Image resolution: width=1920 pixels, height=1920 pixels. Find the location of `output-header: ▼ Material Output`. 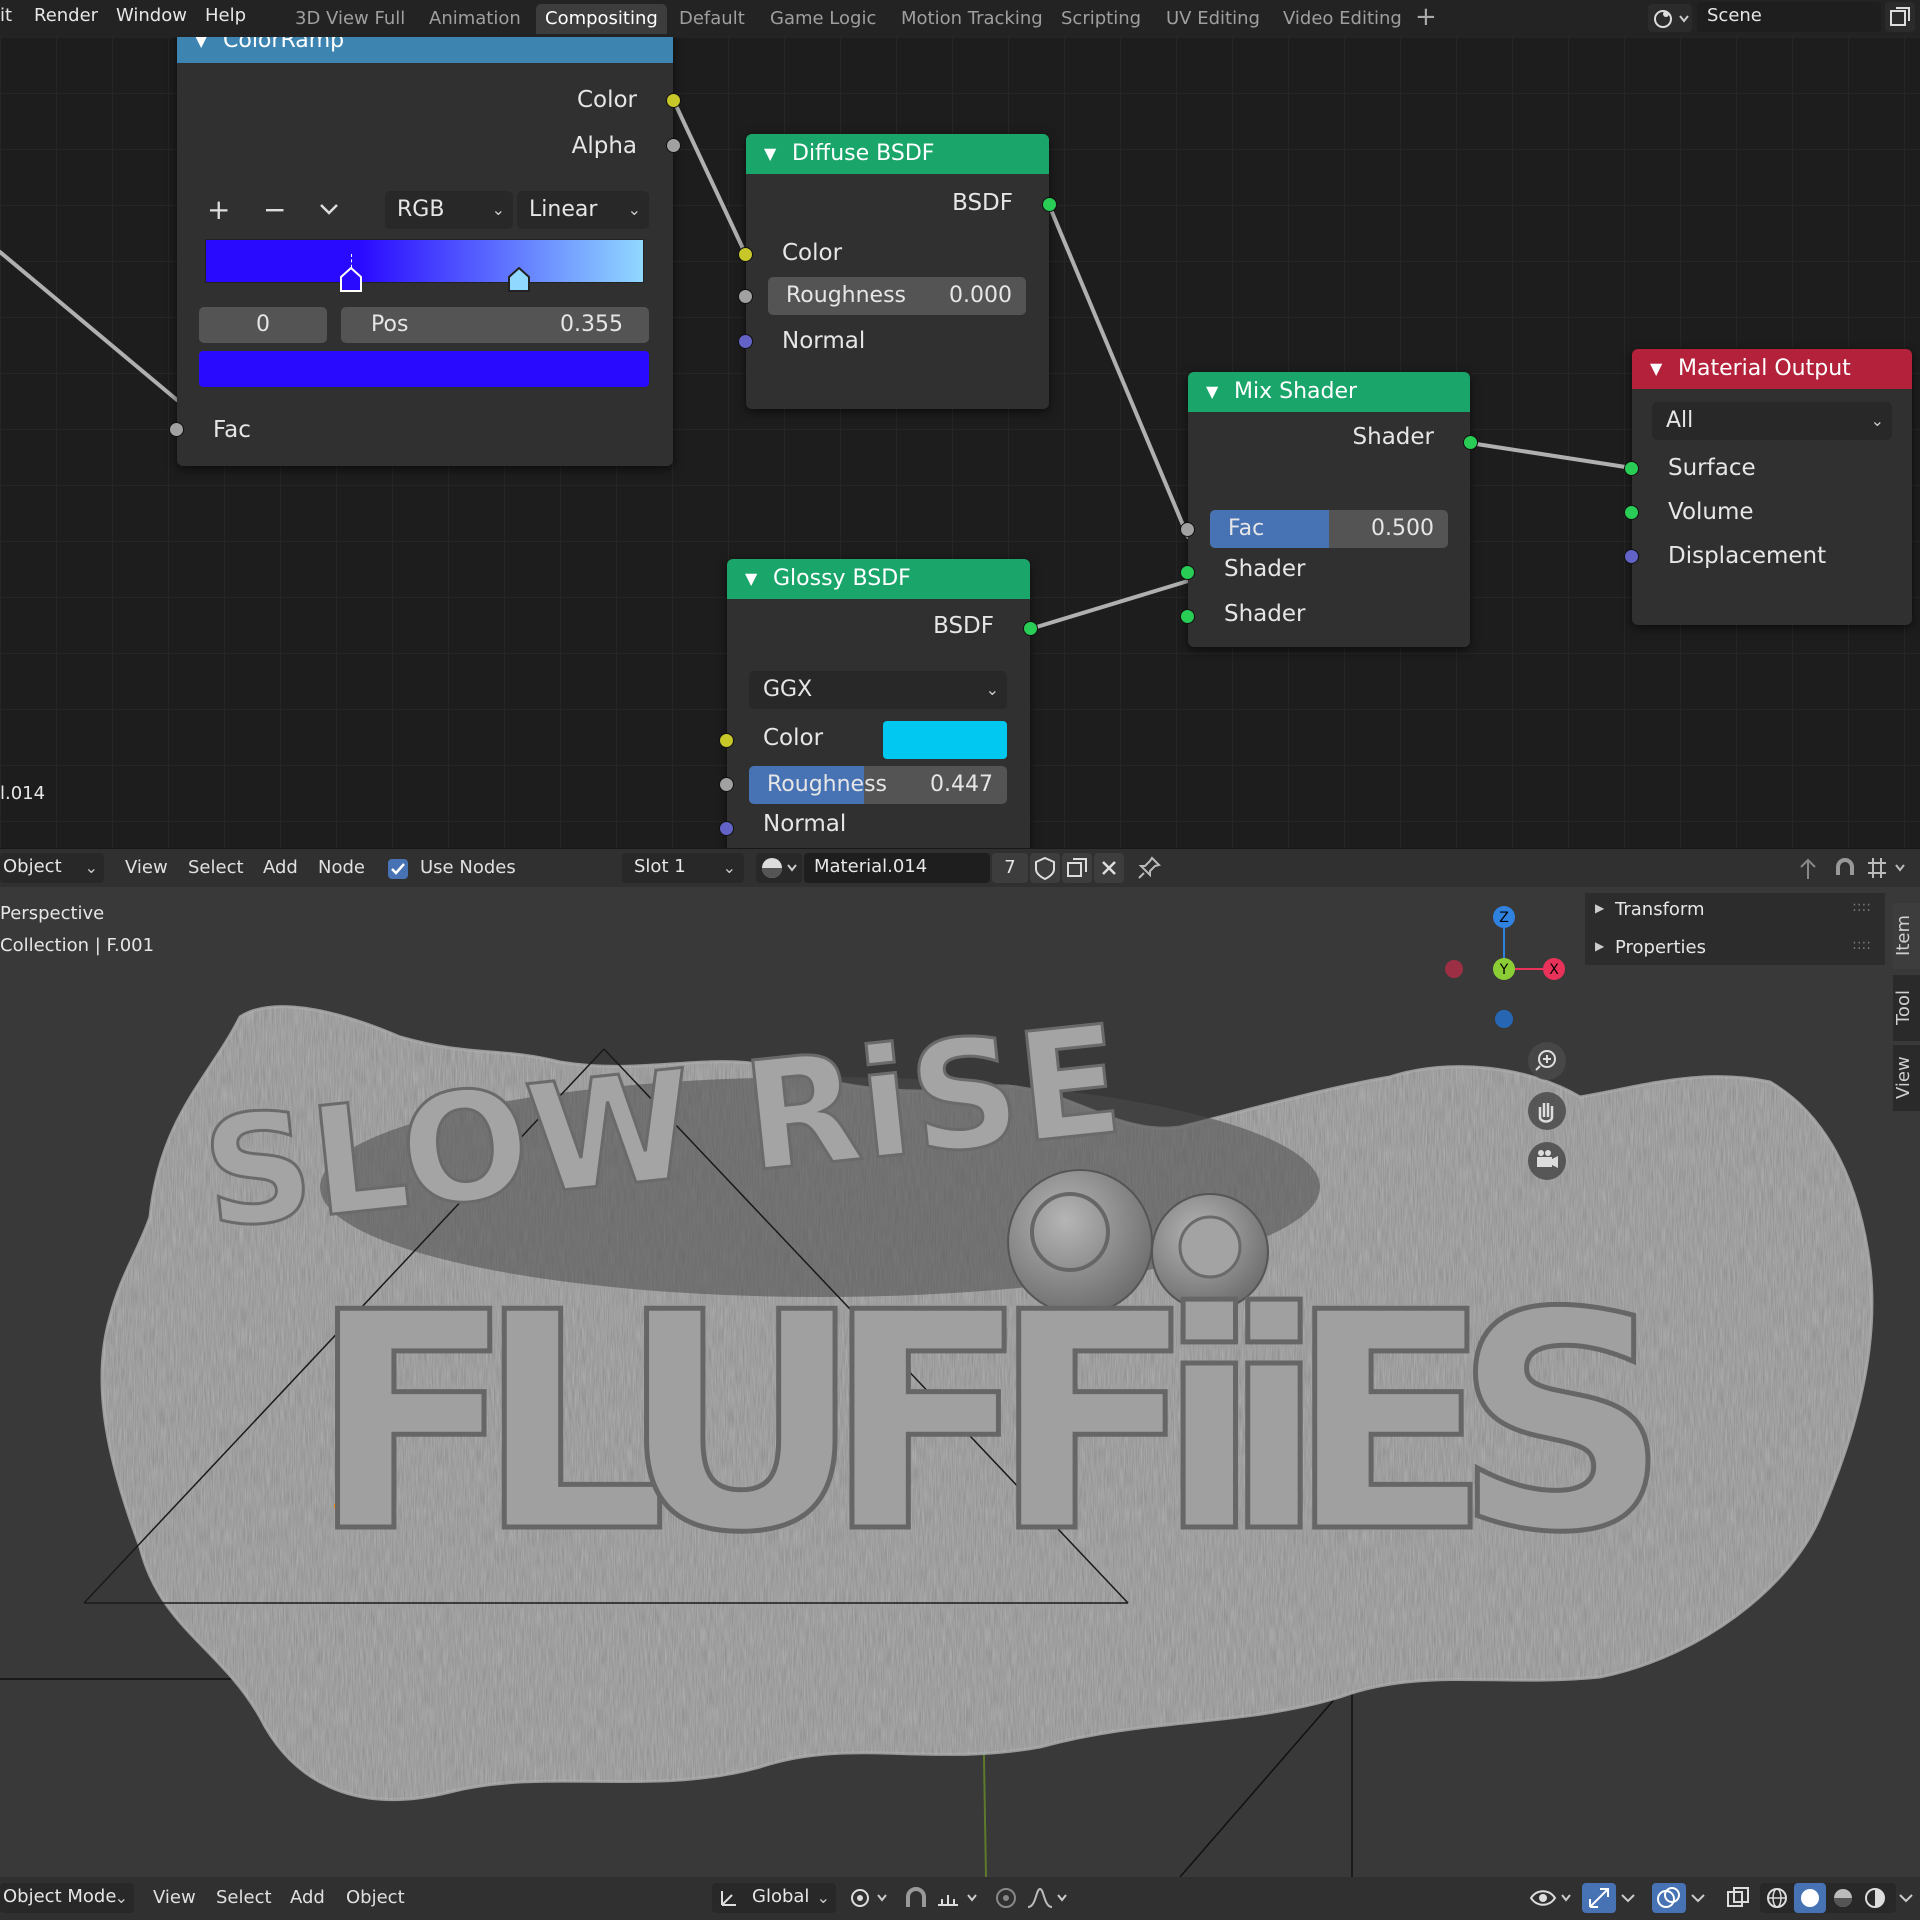

output-header: ▼ Material Output is located at coordinates (1772, 369).